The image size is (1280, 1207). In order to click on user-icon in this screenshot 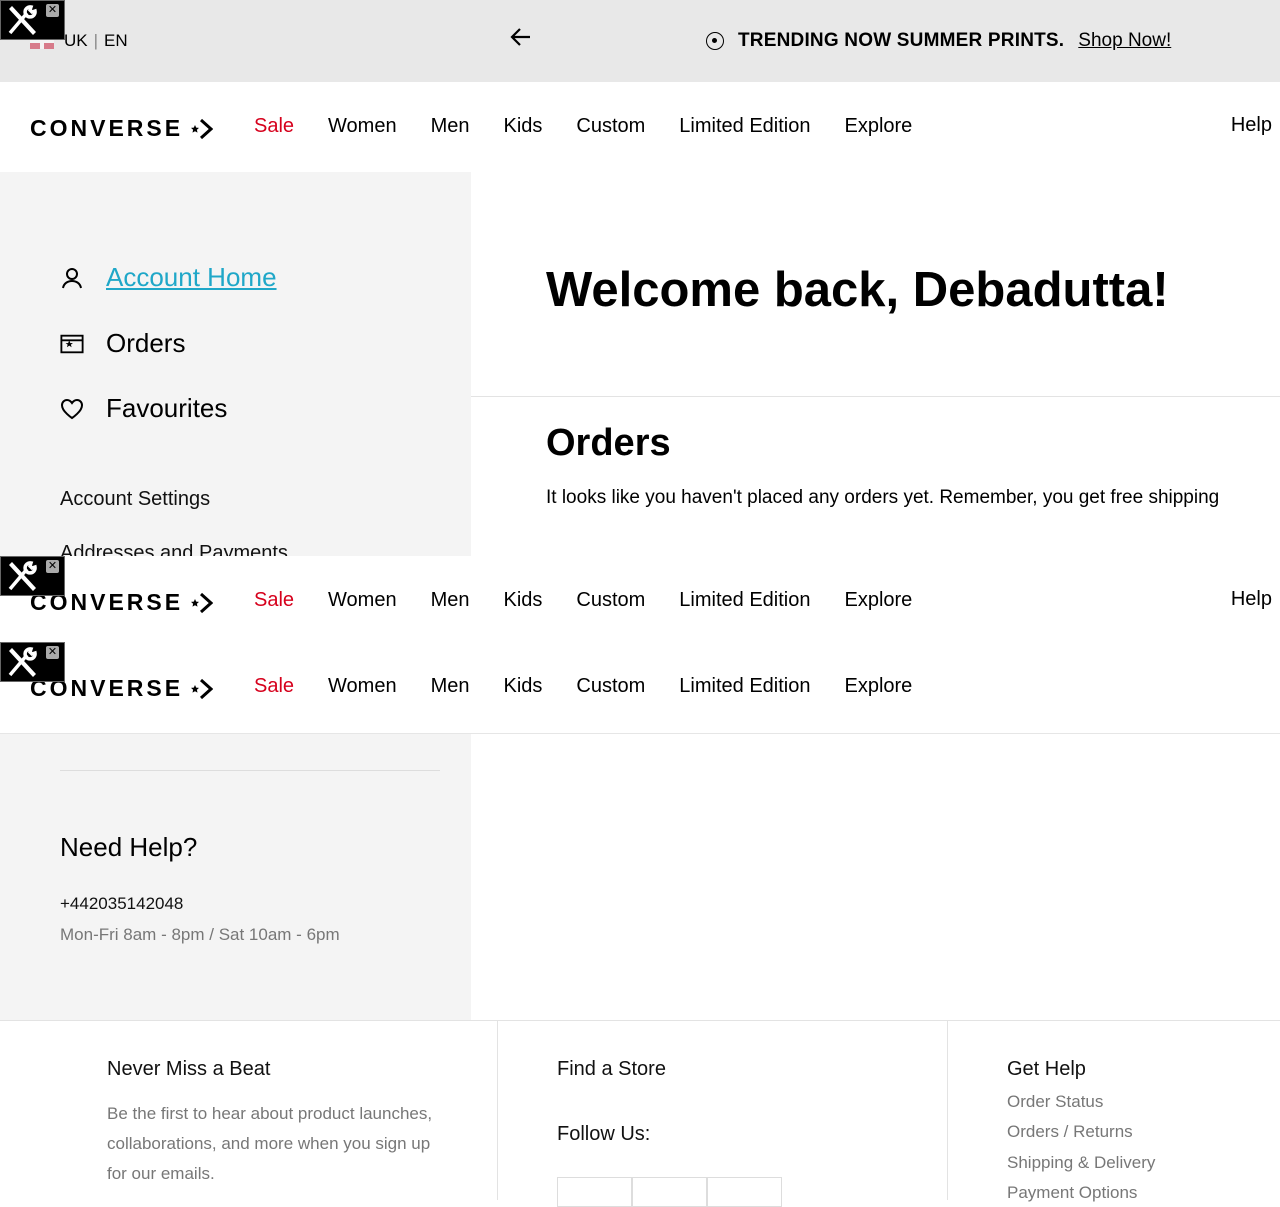, I will do `click(72, 278)`.